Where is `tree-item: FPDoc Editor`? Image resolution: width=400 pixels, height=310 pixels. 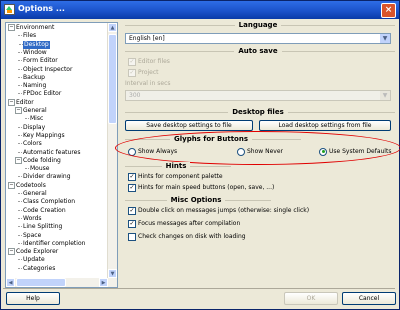
tree-item: FPDoc Editor is located at coordinates (40, 94).